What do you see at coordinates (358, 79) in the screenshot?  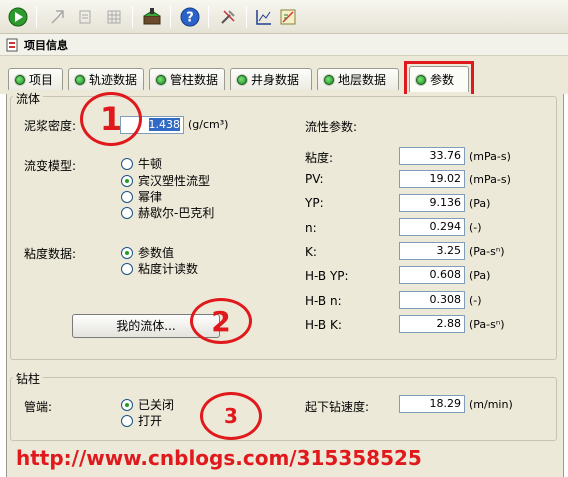 I see `tab-formation: 地层数据` at bounding box center [358, 79].